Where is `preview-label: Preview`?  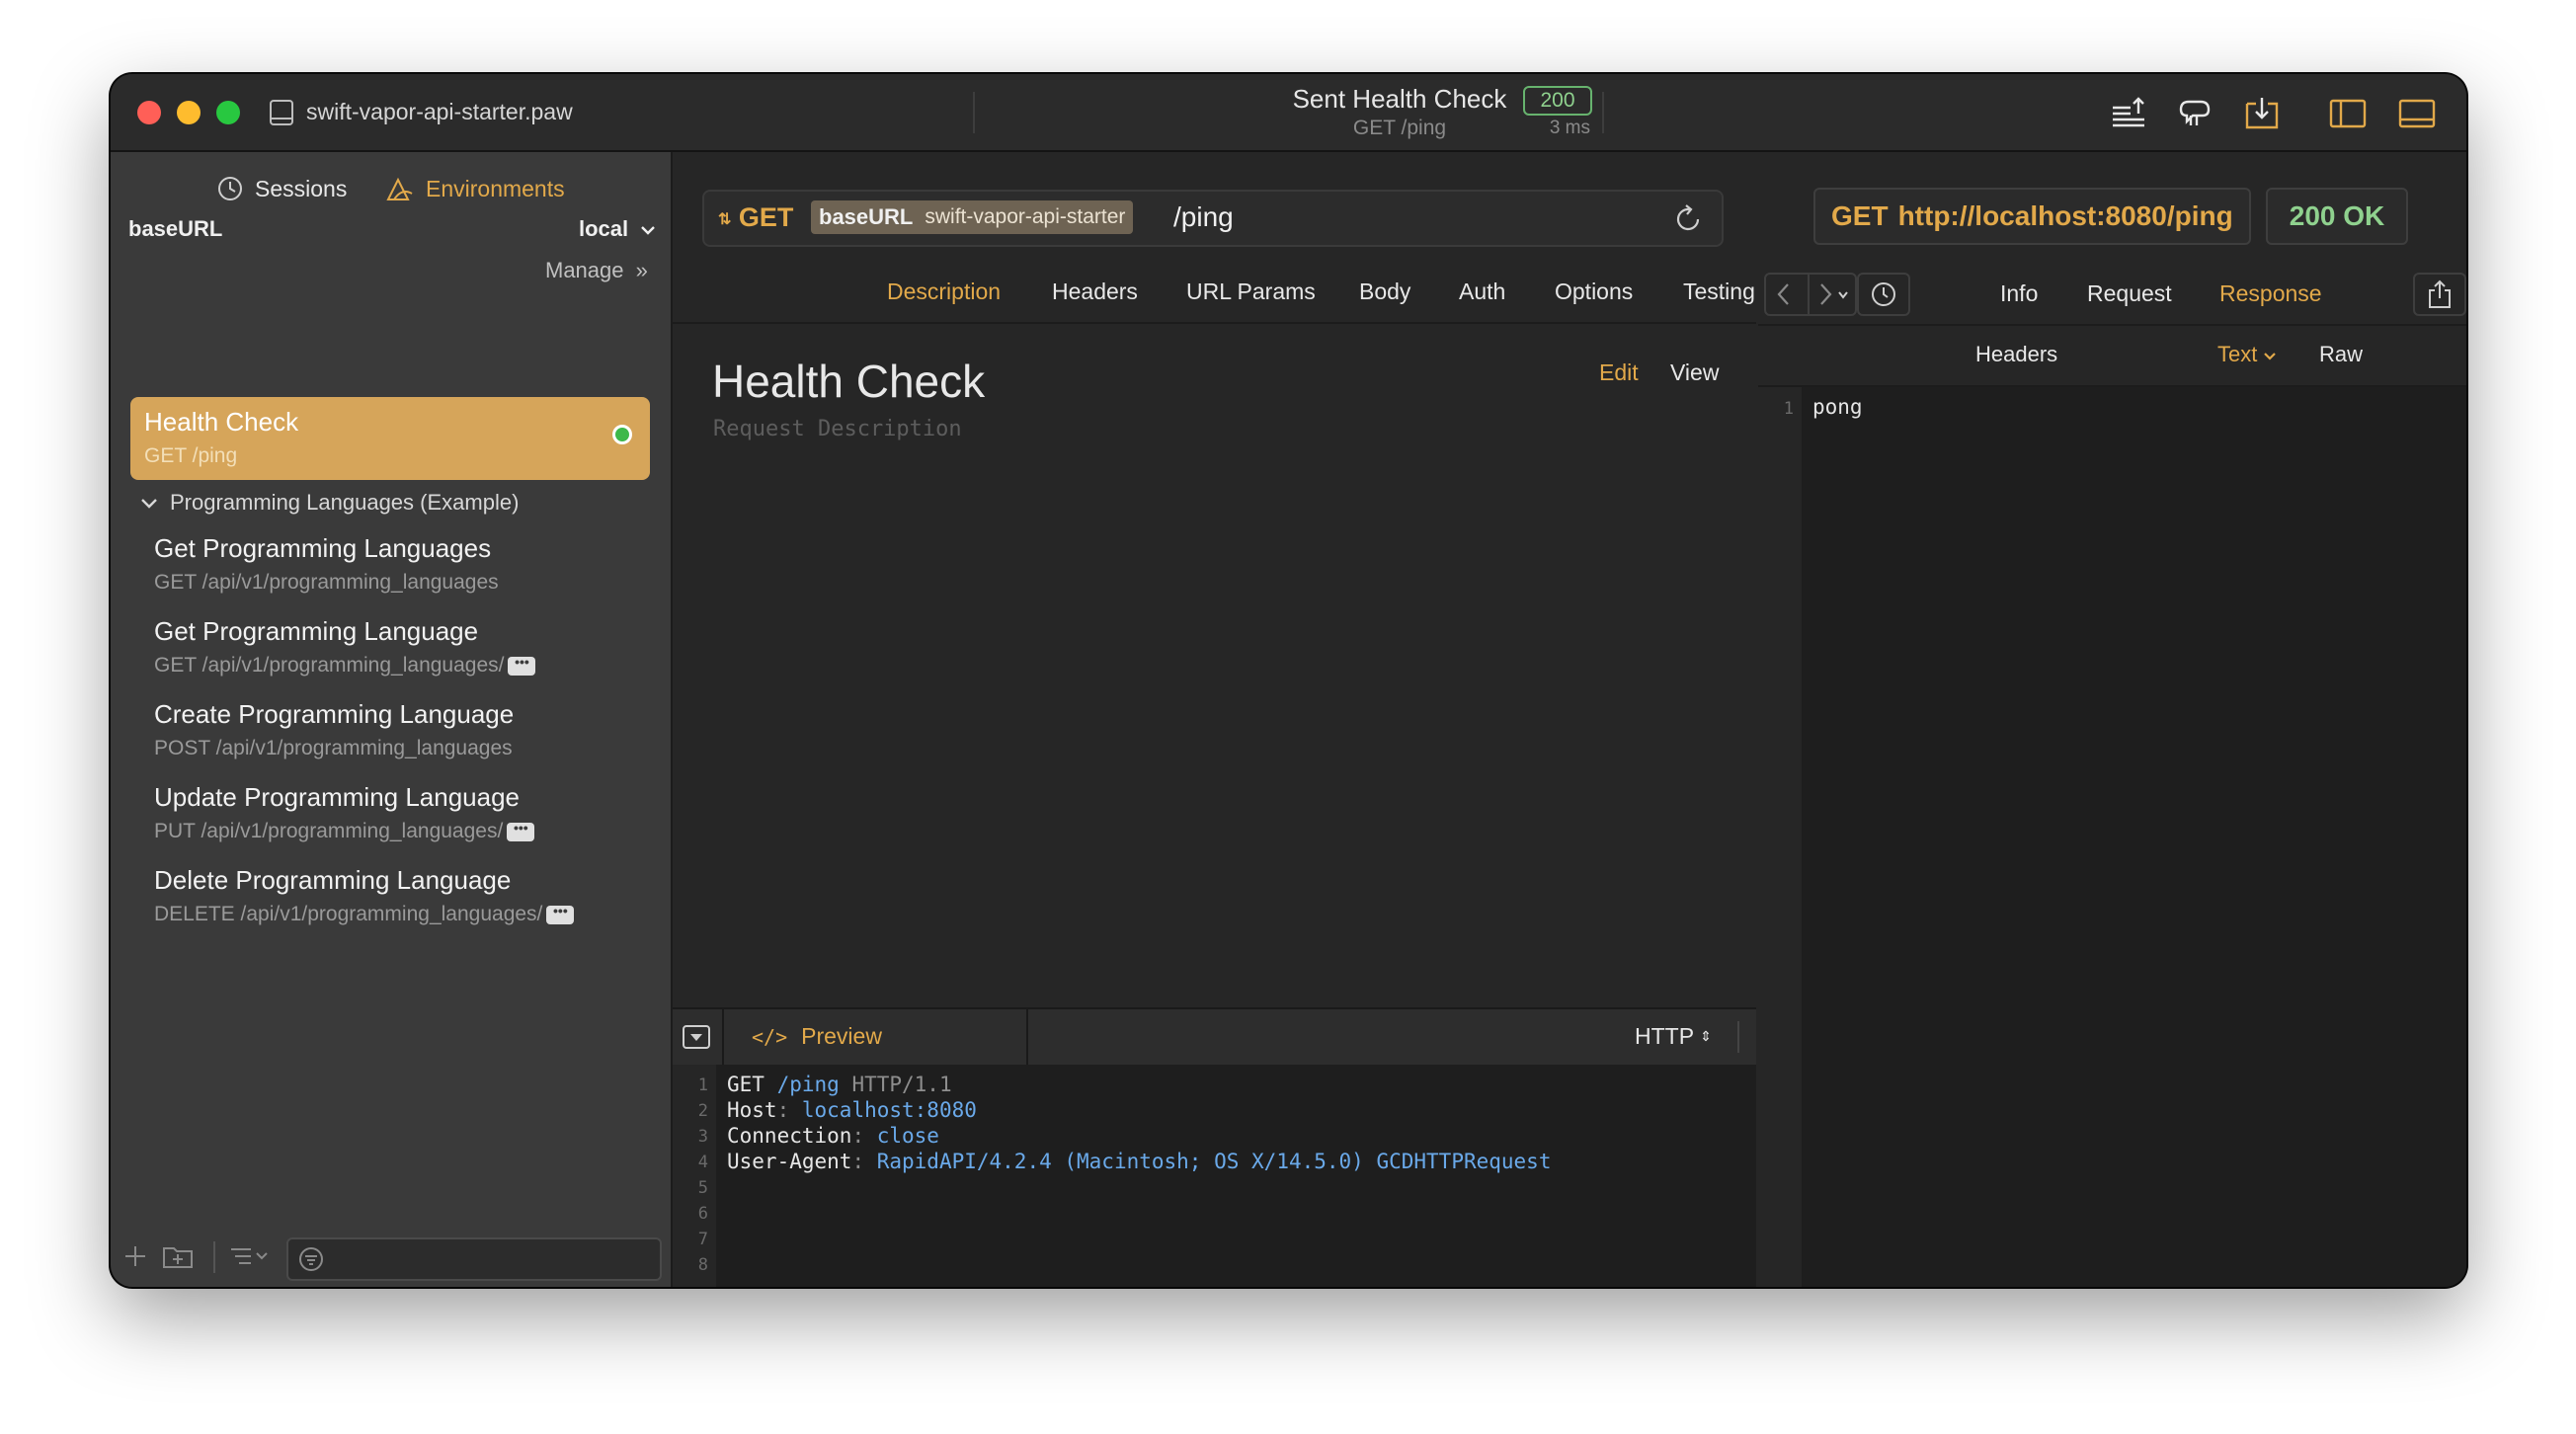
preview-label: Preview is located at coordinates (841, 1036).